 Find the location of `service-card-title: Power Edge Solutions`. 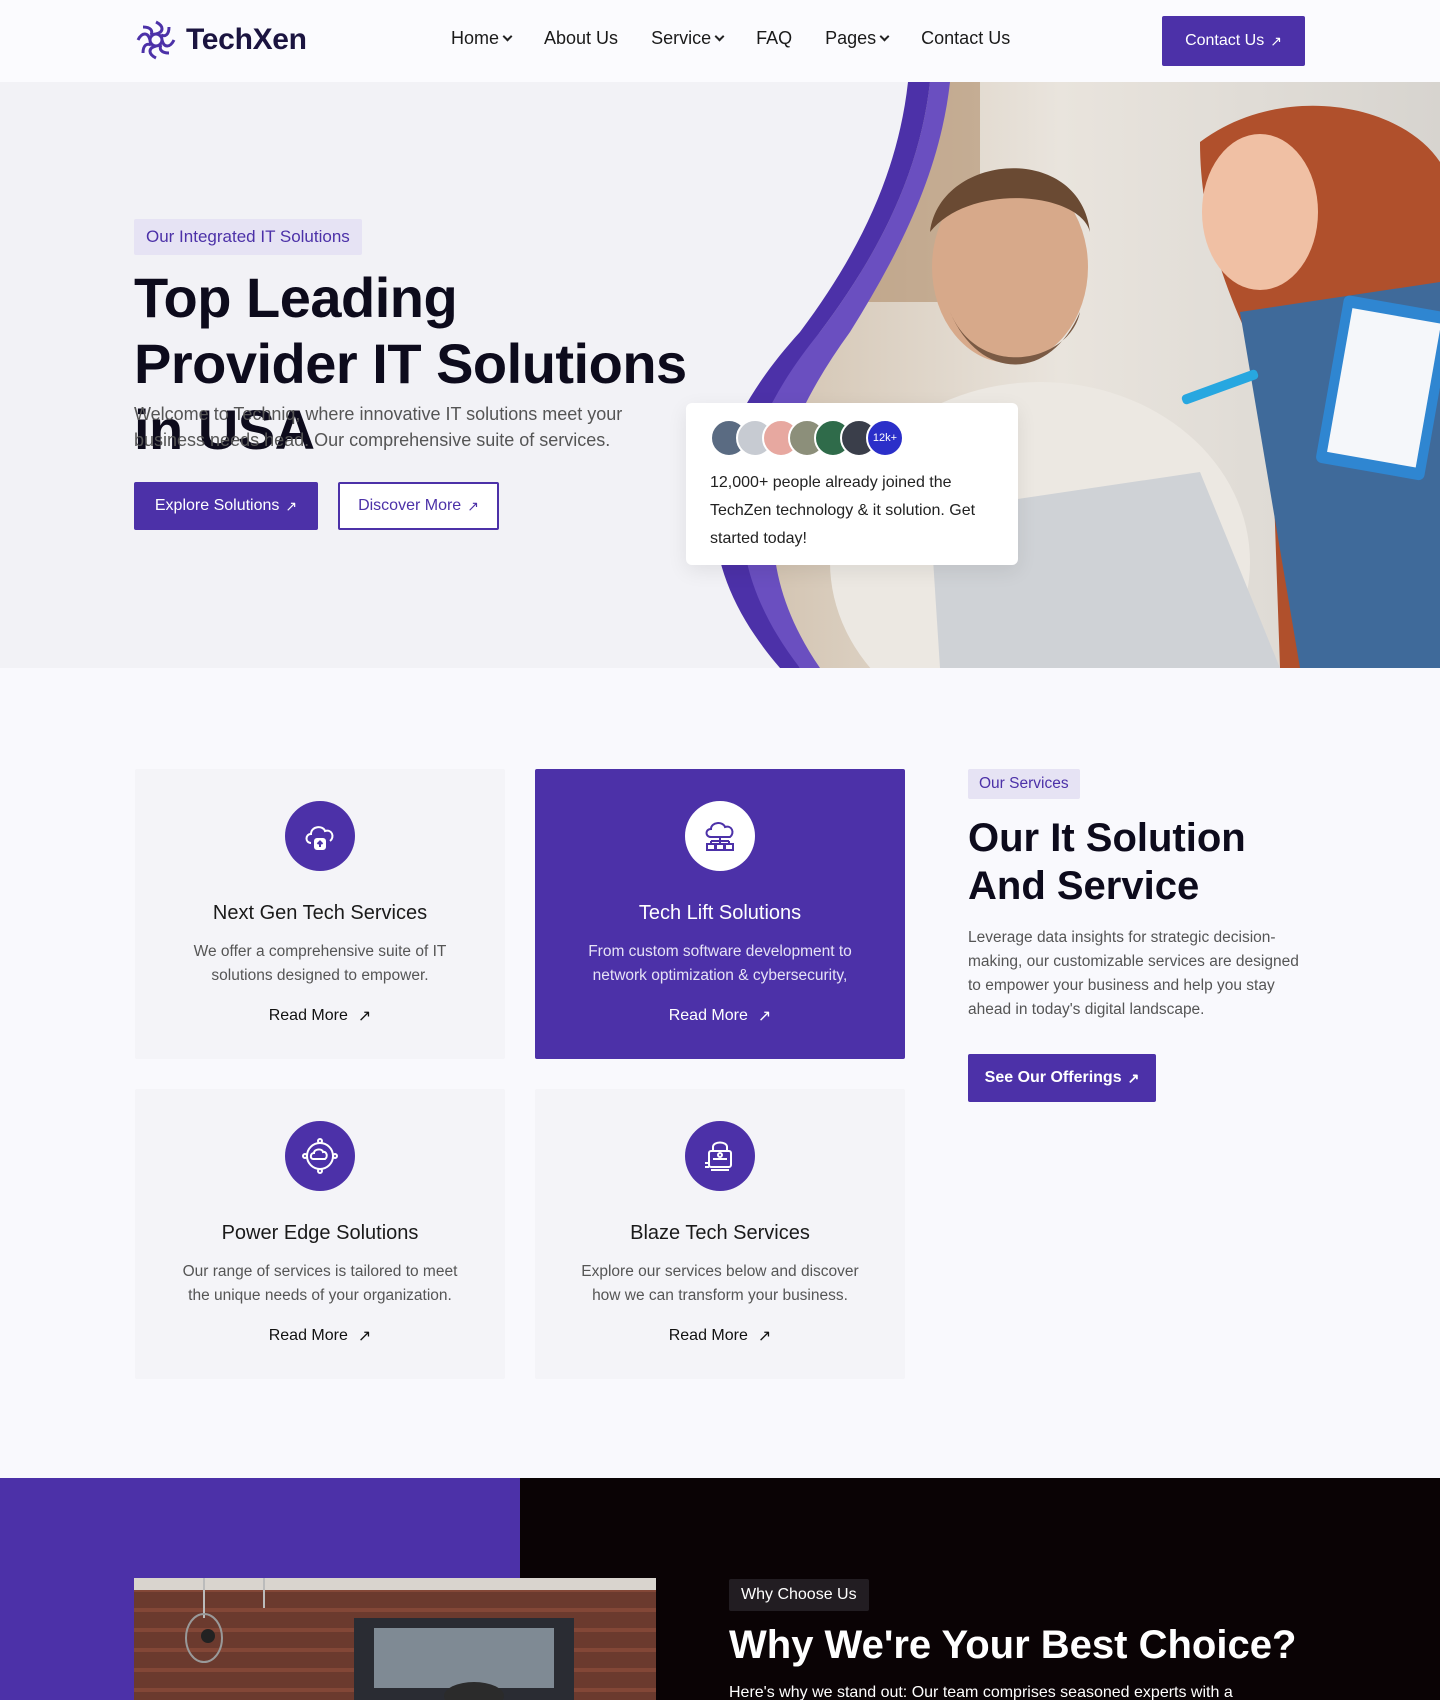

service-card-title: Power Edge Solutions is located at coordinates (320, 1233).